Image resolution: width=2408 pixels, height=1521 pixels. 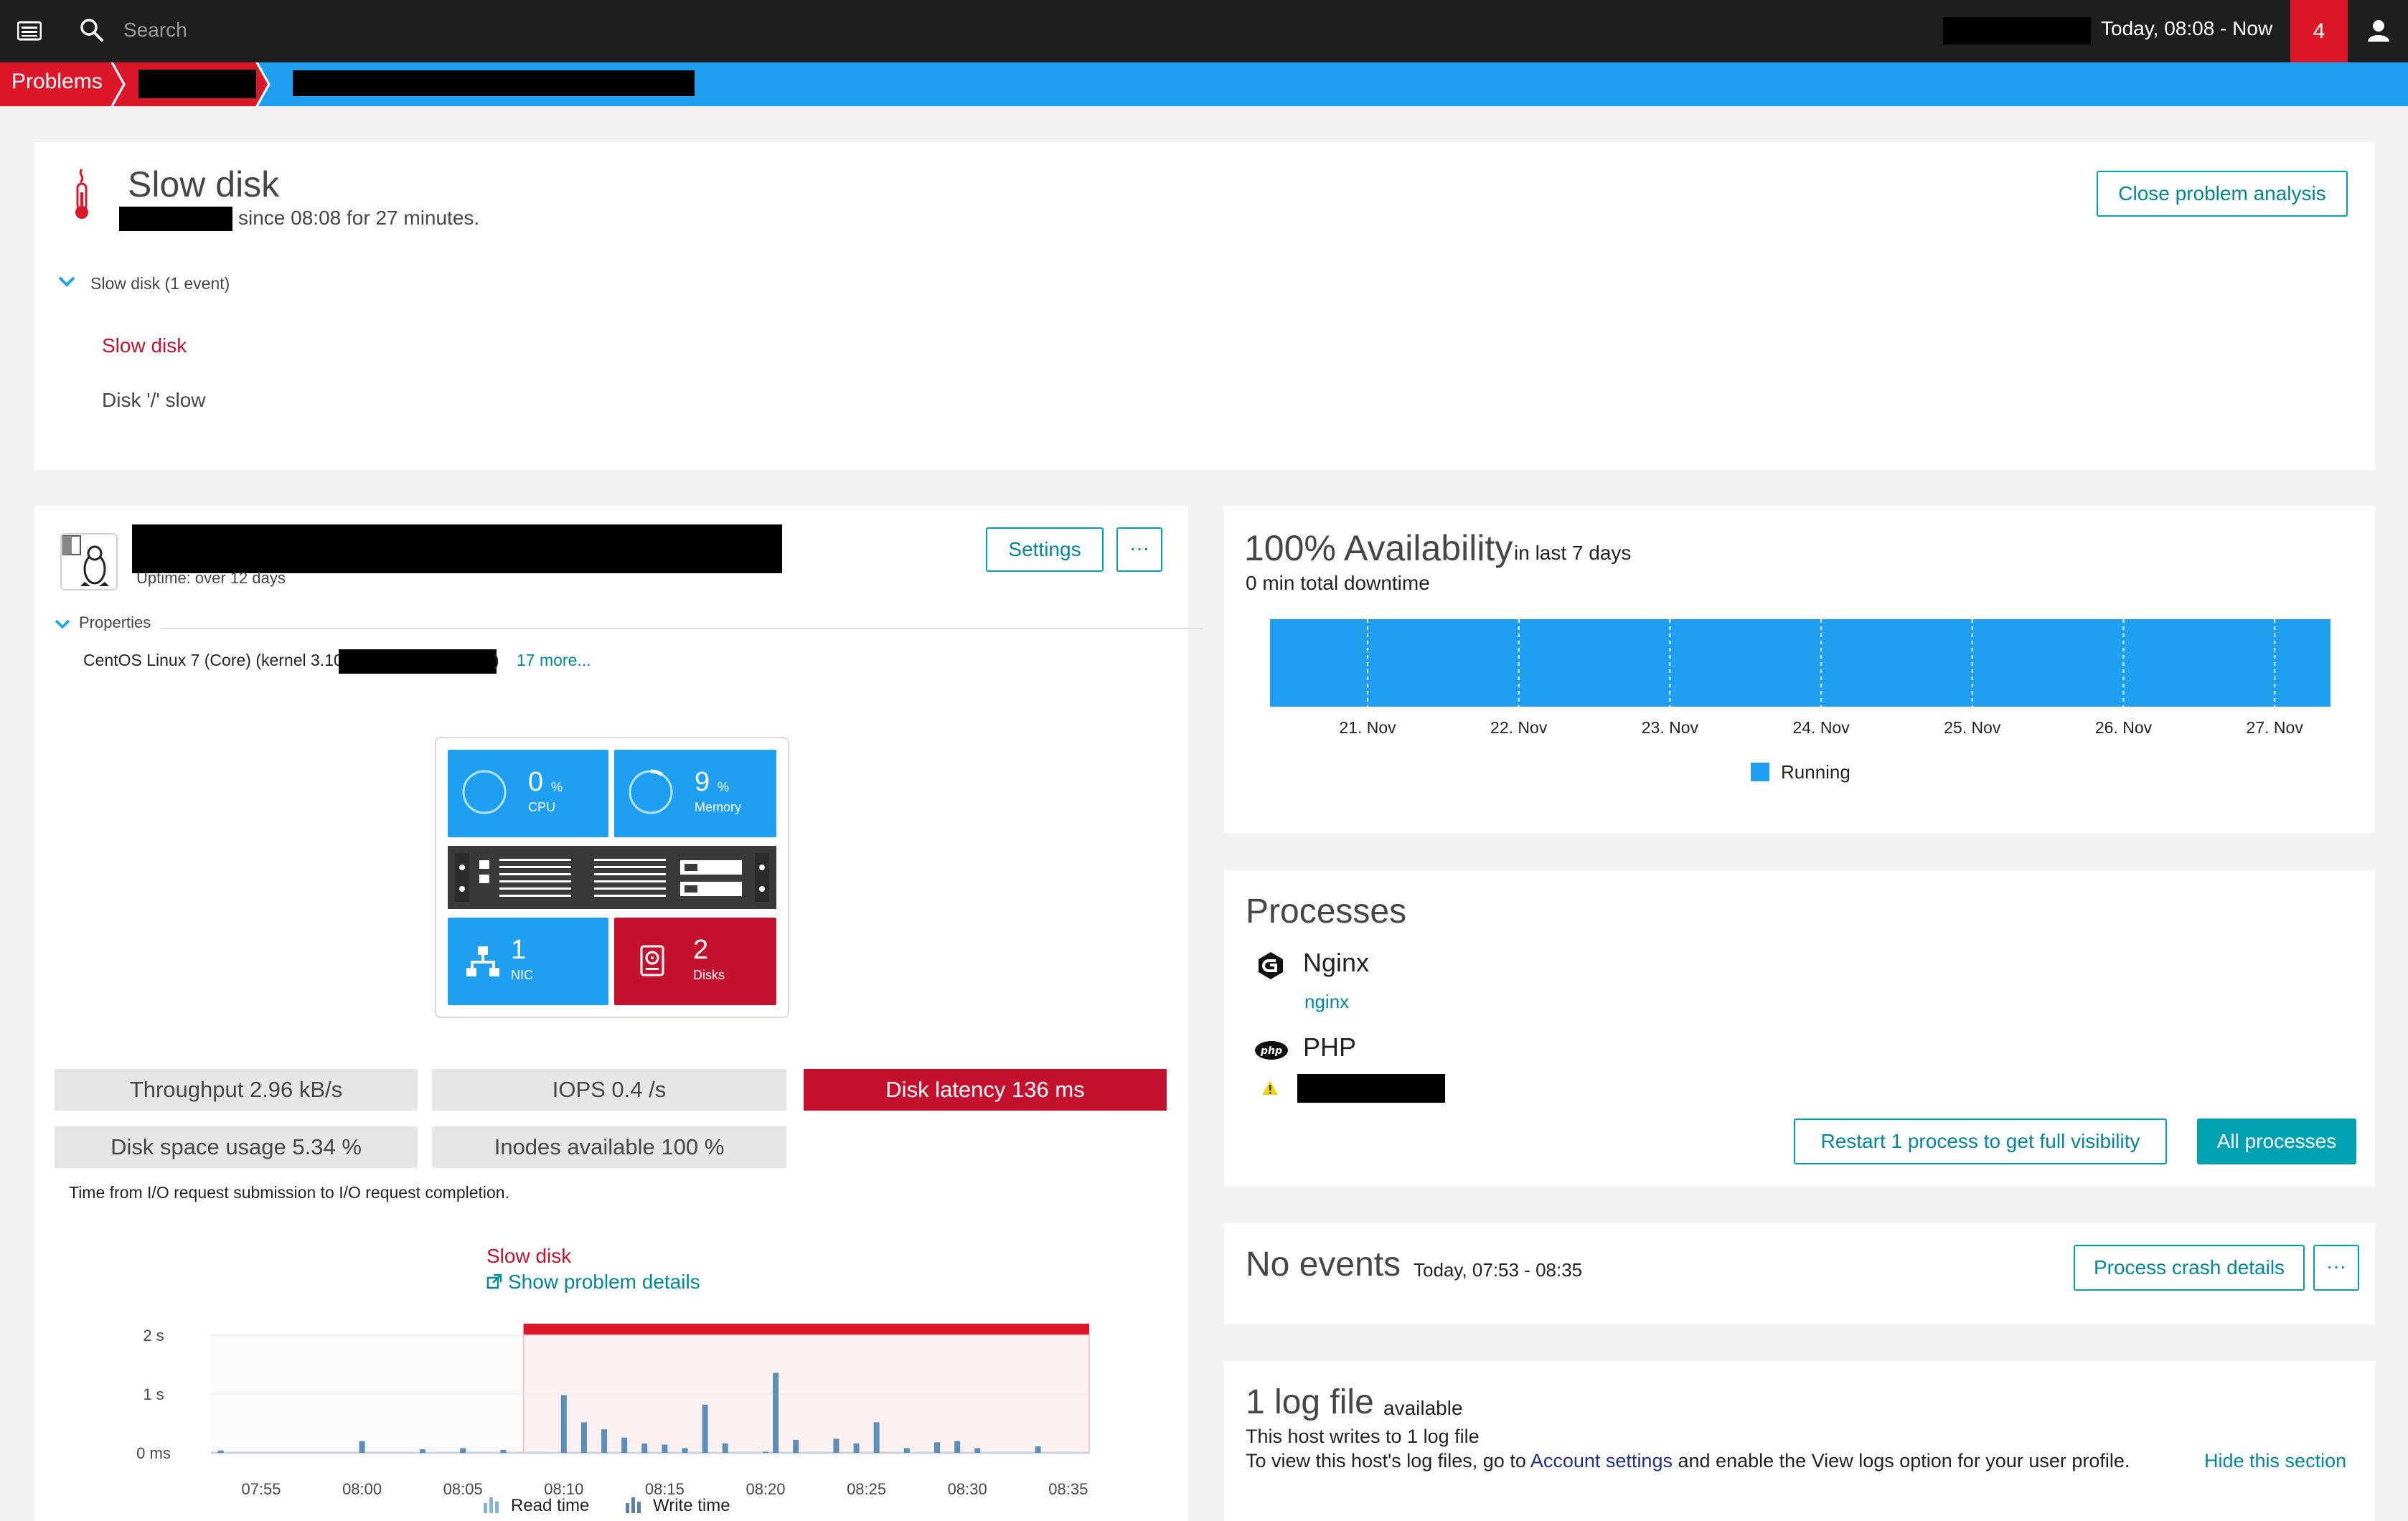 I want to click on host-uptime: Uptime: over 12 days, so click(x=211, y=578).